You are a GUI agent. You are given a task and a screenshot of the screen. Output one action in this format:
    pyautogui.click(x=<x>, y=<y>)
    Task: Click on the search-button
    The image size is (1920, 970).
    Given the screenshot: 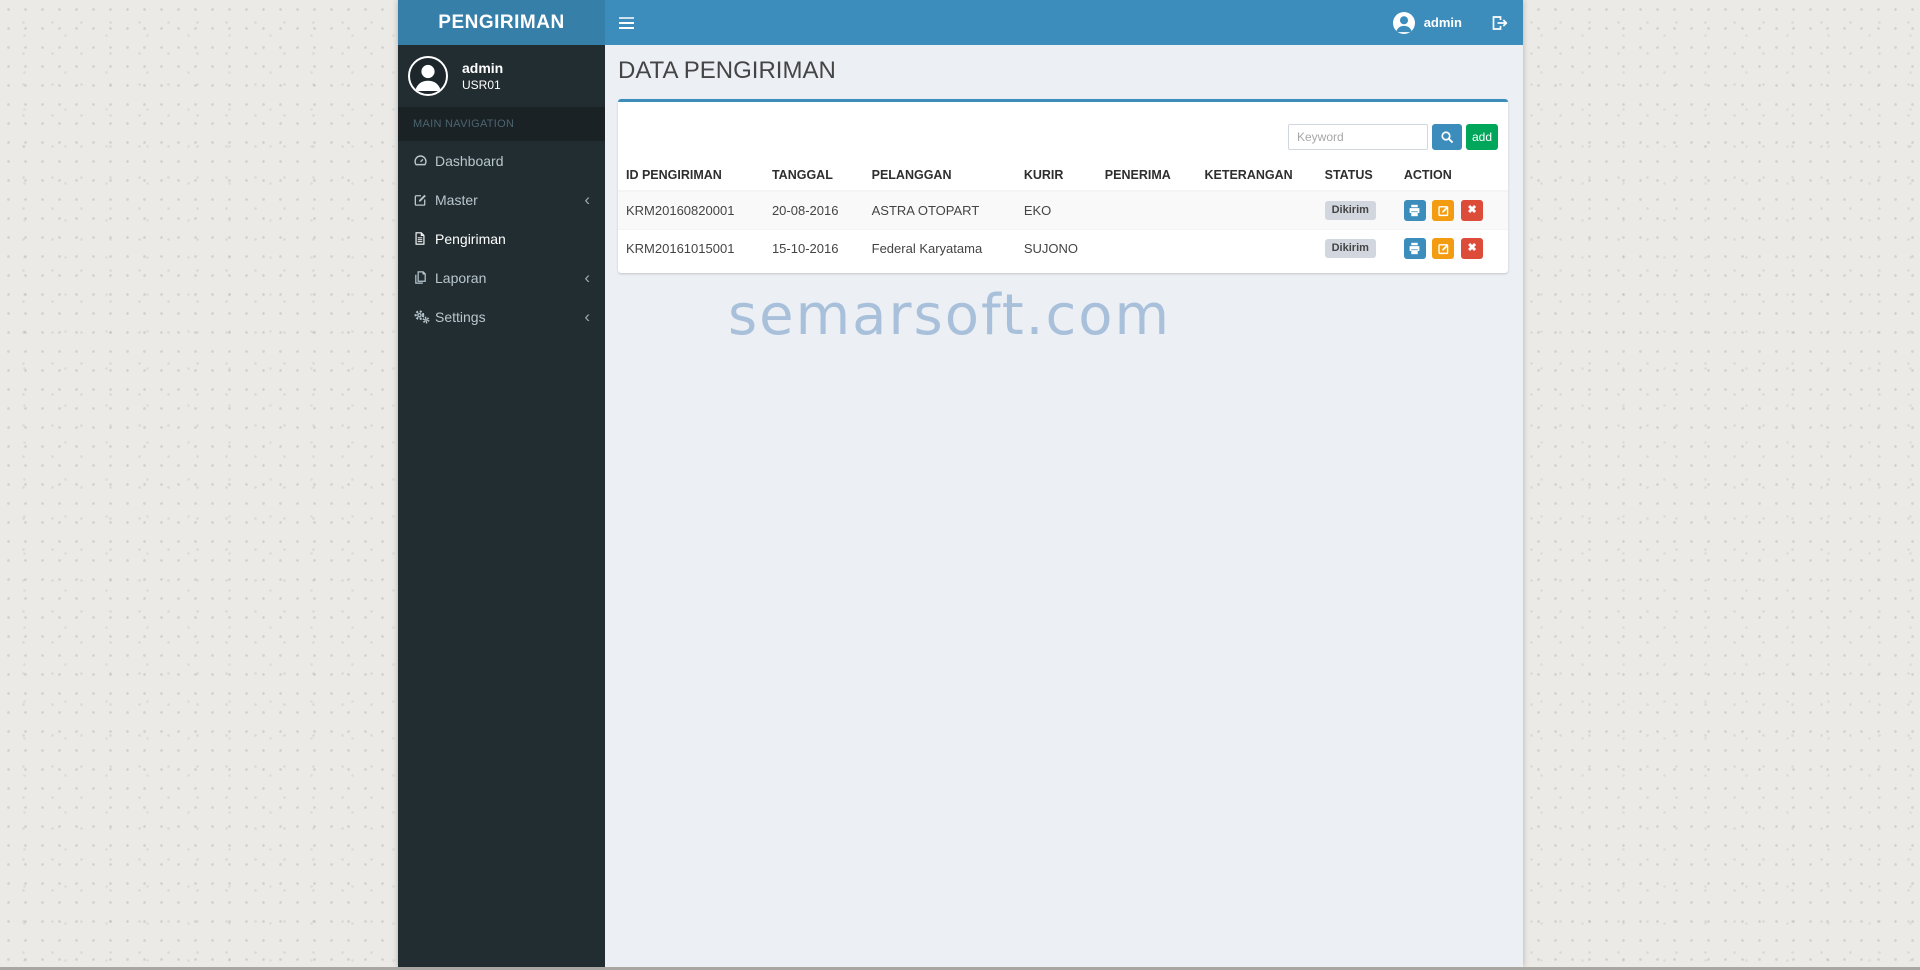 What is the action you would take?
    pyautogui.click(x=1447, y=137)
    